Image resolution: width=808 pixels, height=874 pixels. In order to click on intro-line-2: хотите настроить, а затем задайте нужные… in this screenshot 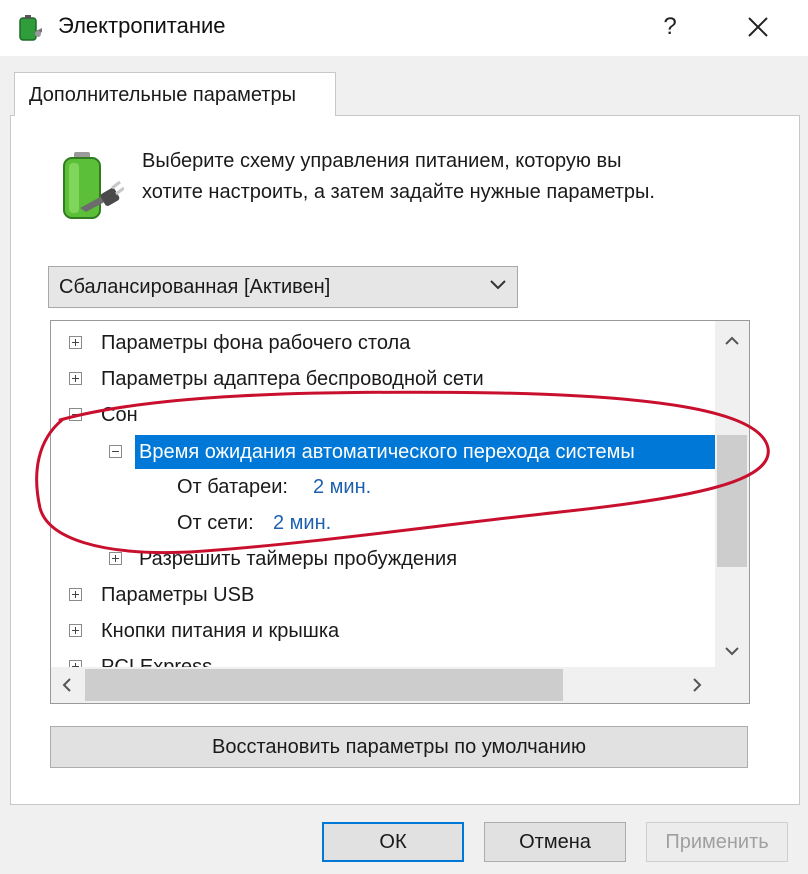, I will do `click(398, 192)`.